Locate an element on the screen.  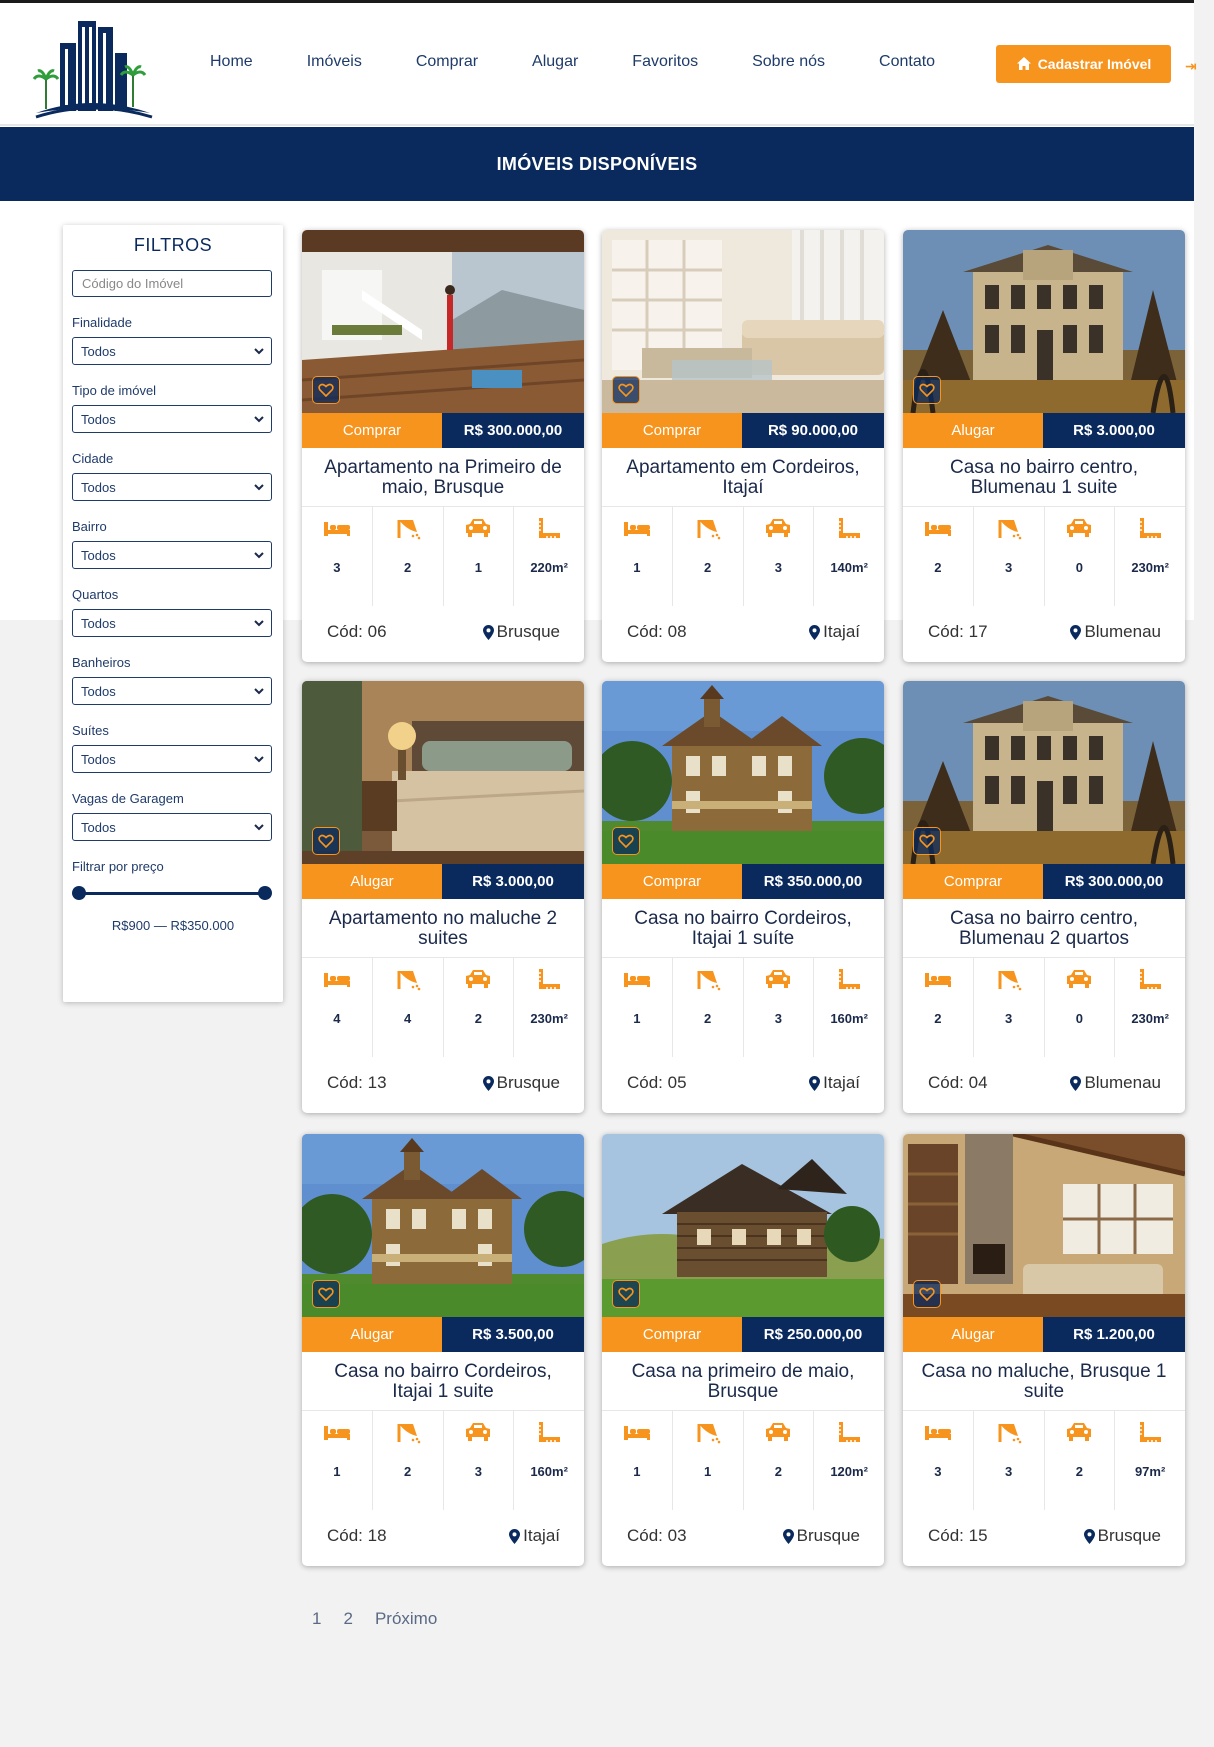
logo is located at coordinates (93, 67).